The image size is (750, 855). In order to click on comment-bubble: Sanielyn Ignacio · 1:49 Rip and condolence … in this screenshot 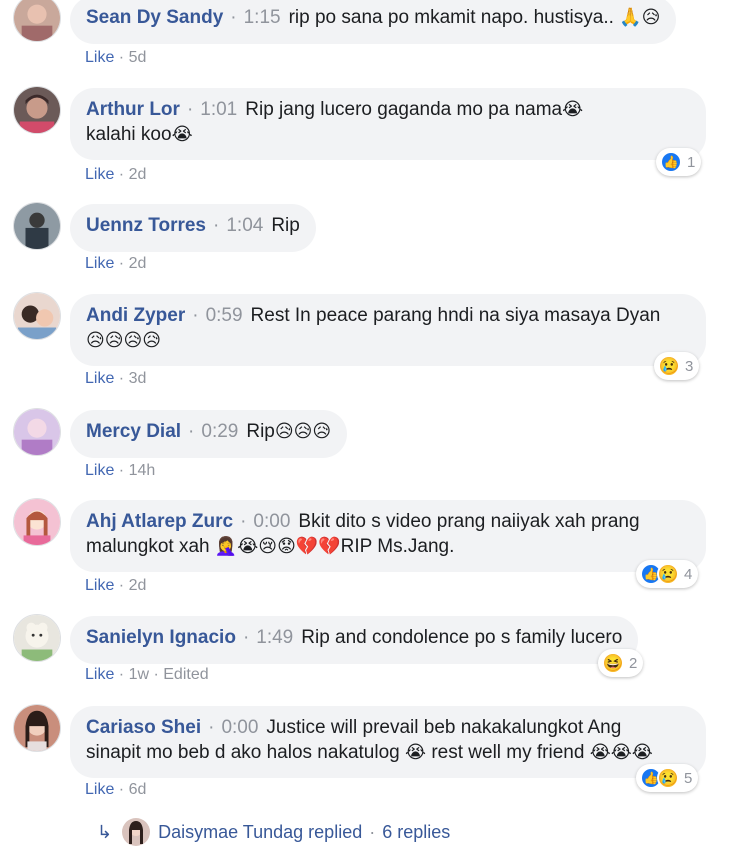, I will do `click(354, 640)`.